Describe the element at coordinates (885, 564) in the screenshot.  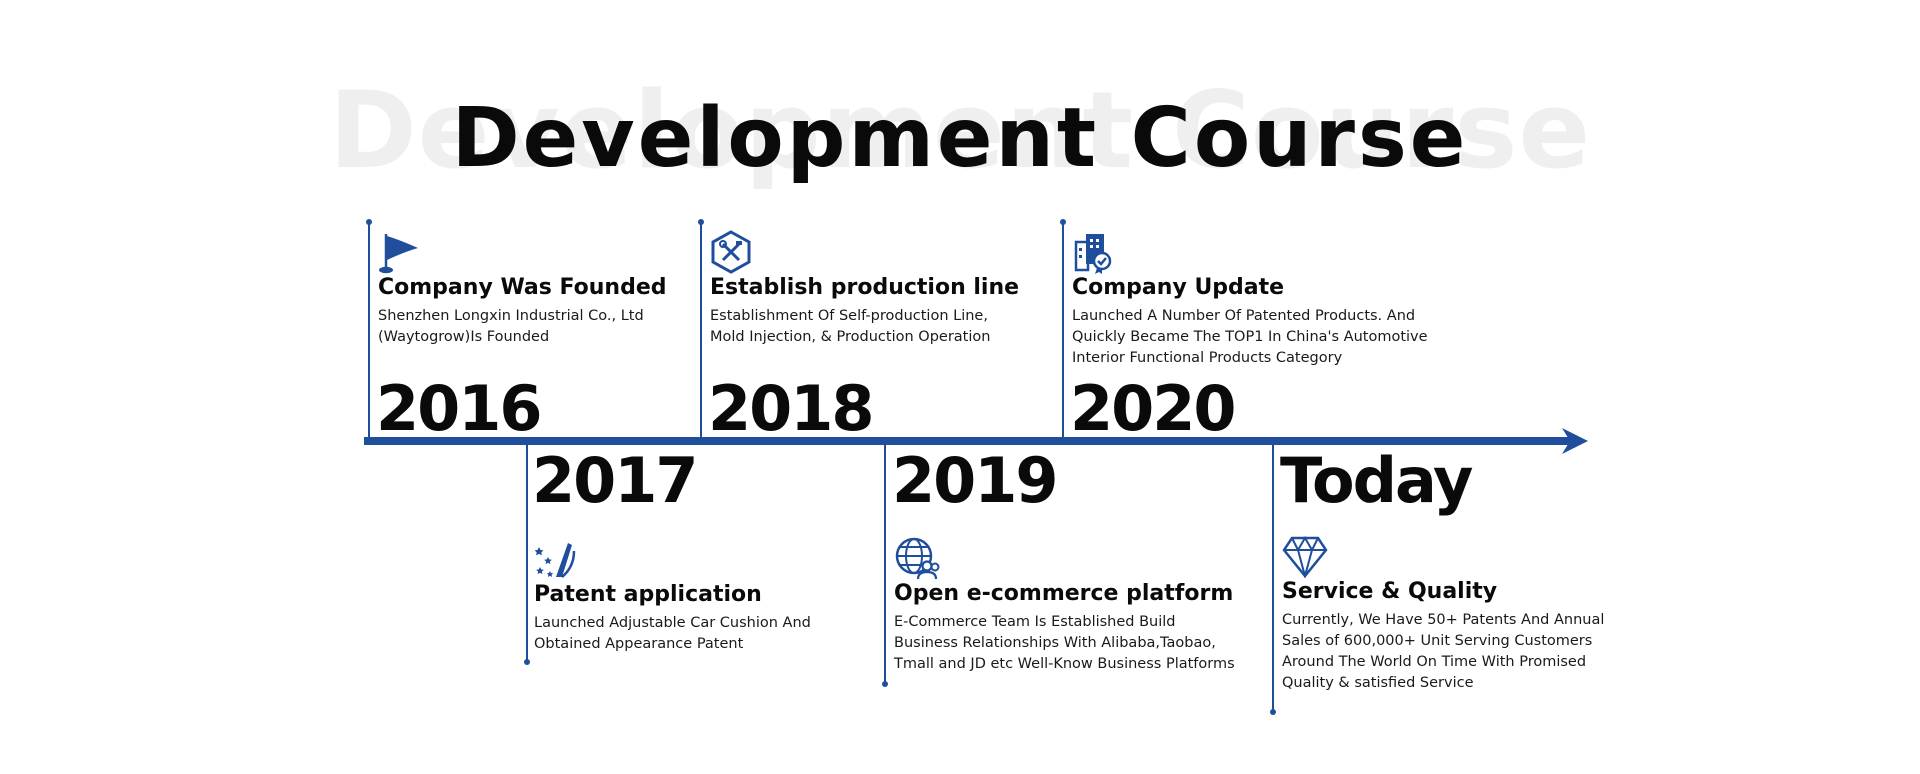
I see `connector-2019` at that location.